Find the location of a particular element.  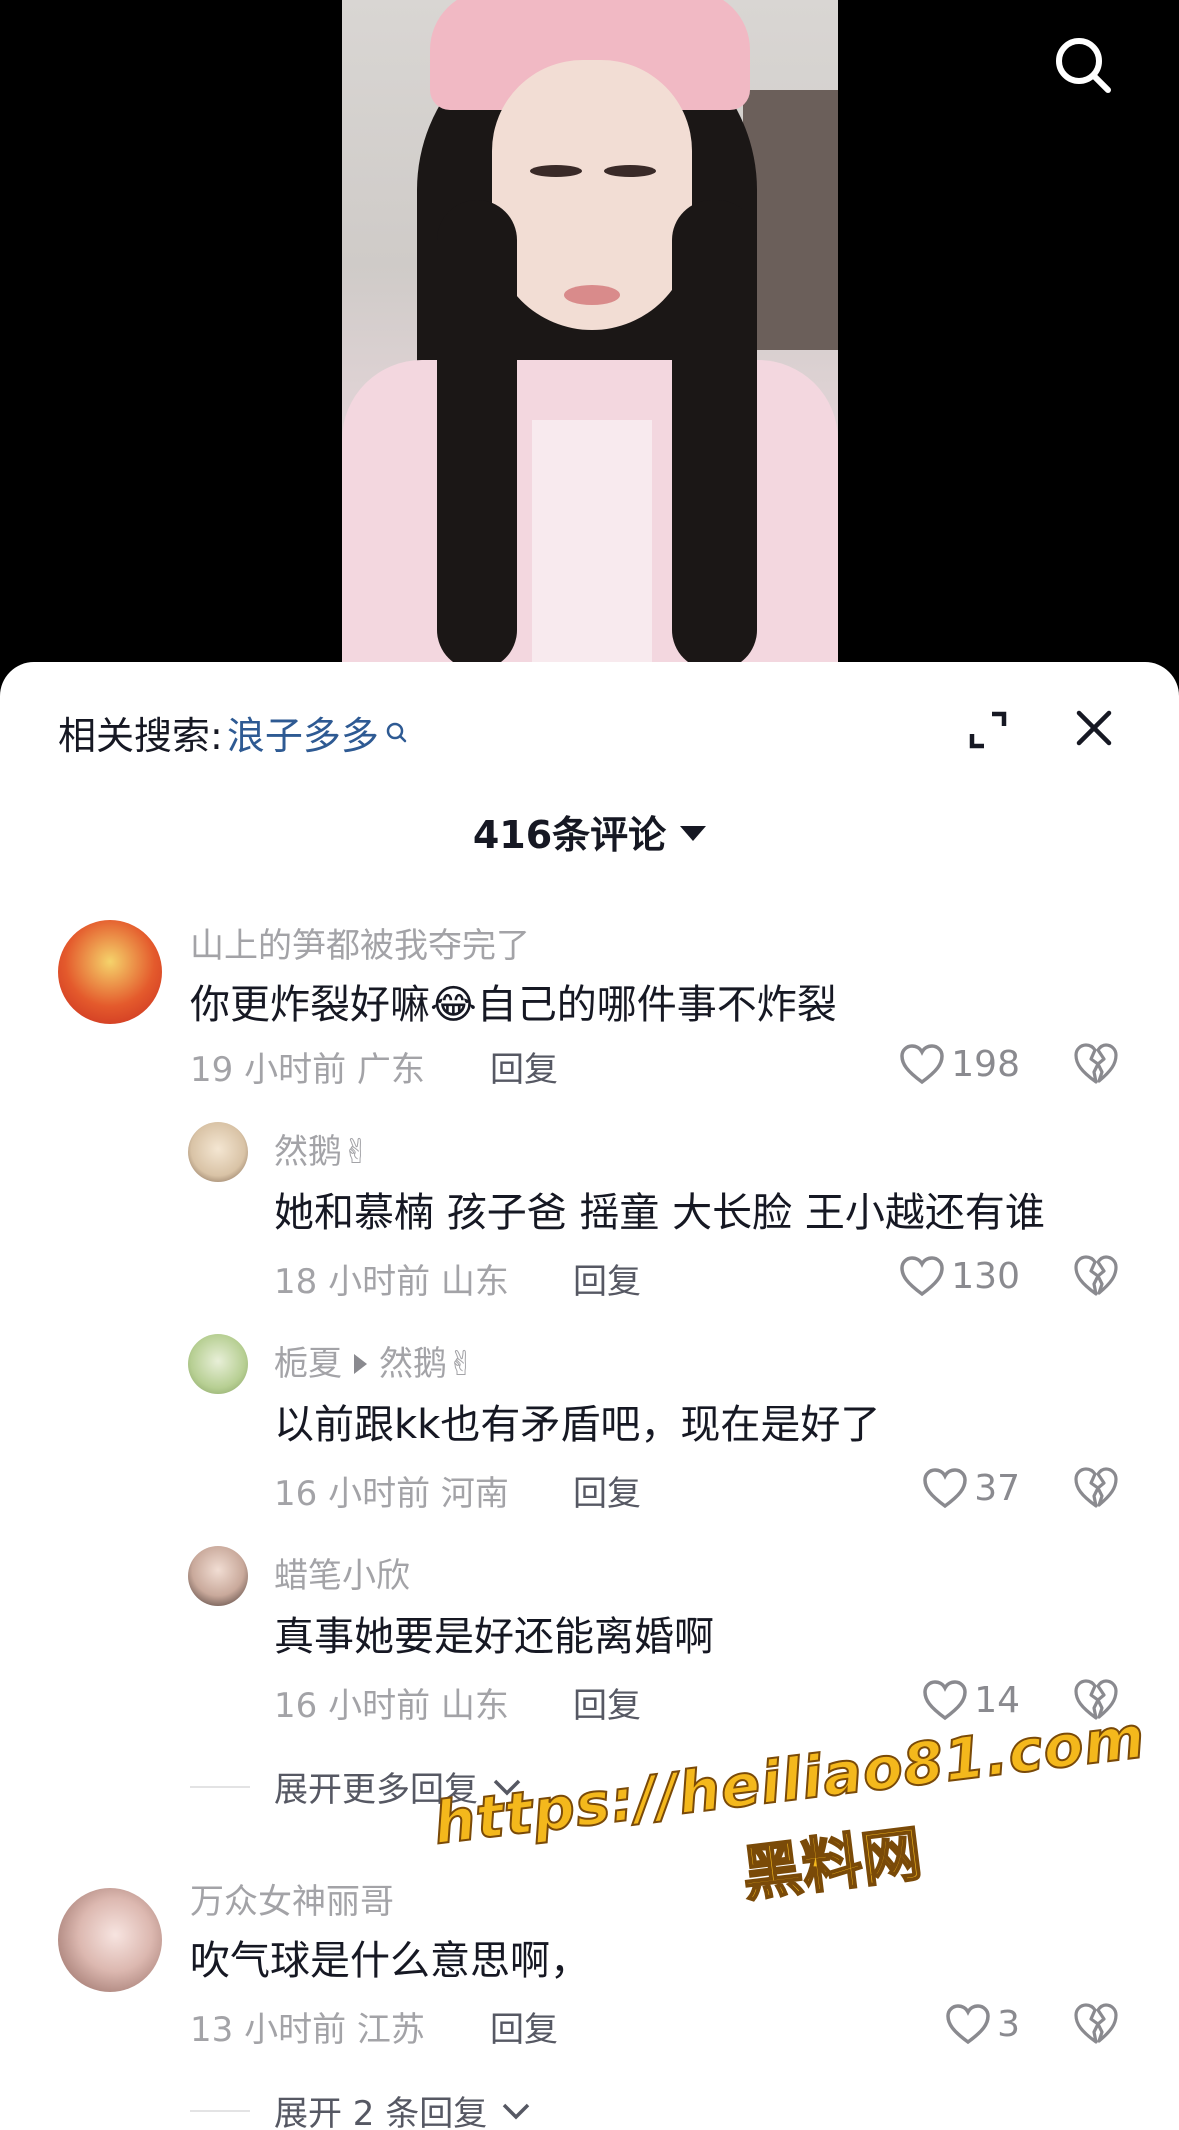

like-button: 37 is located at coordinates (950, 1488).